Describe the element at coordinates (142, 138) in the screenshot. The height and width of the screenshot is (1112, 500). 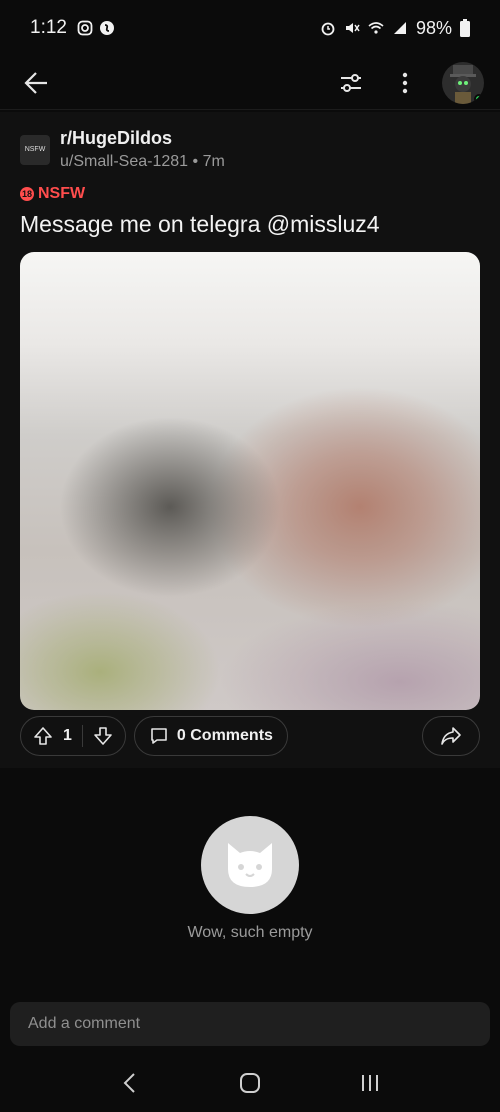
I see `subreddit-link: r/HugeDildos` at that location.